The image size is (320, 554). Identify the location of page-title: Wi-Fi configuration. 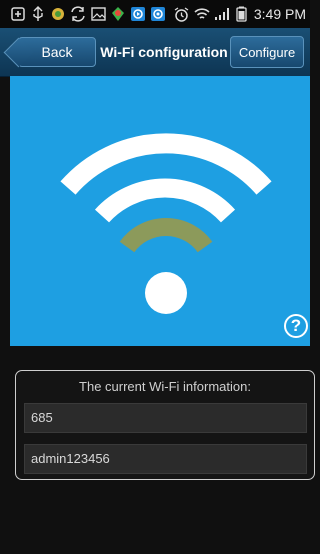
(164, 52).